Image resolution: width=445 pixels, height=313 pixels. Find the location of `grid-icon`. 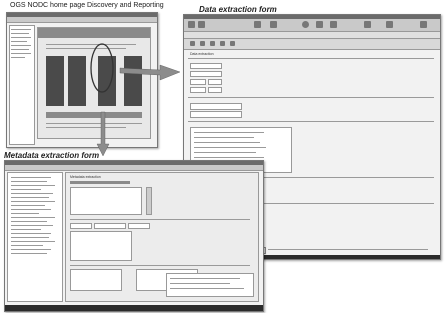

grid-icon is located at coordinates (257, 24).